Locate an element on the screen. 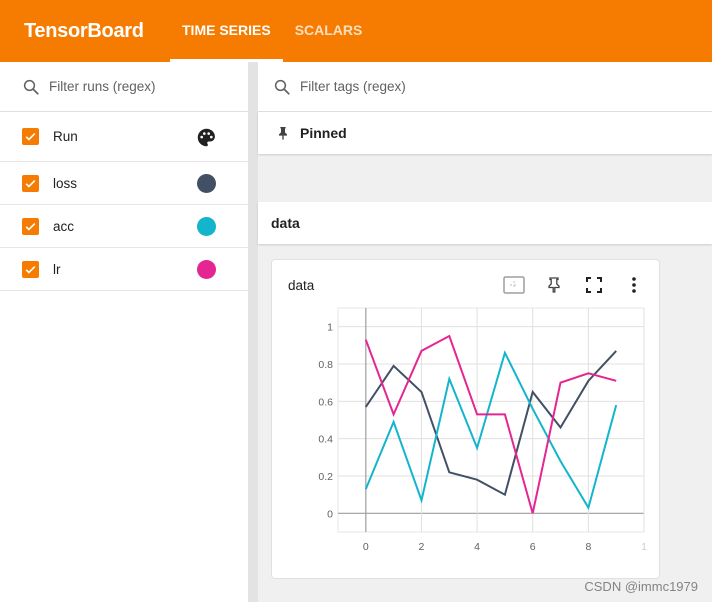 This screenshot has width=712, height=602. tab-scalars: SCALARS is located at coordinates (329, 31).